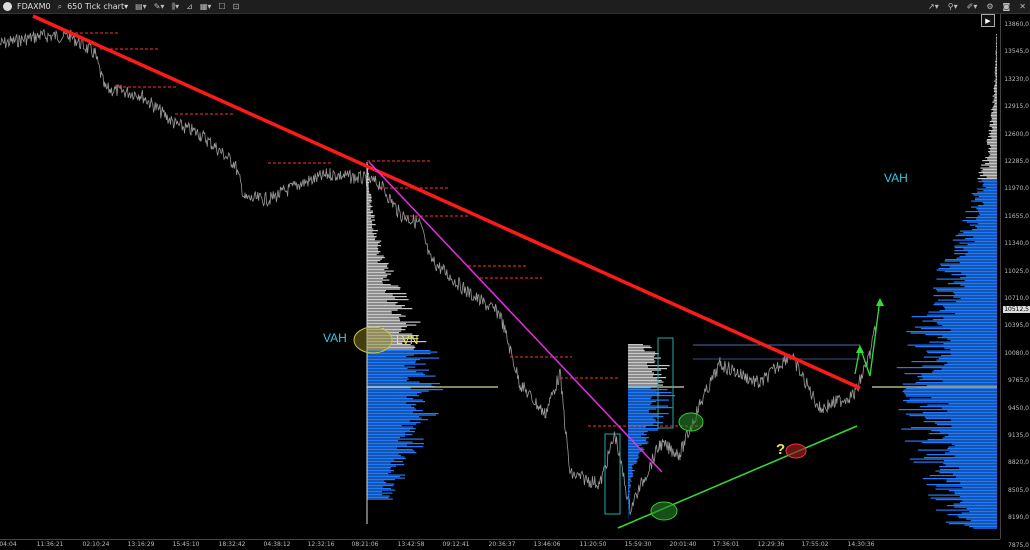  I want to click on price-axis-label: 13545,0, so click(1016, 51).